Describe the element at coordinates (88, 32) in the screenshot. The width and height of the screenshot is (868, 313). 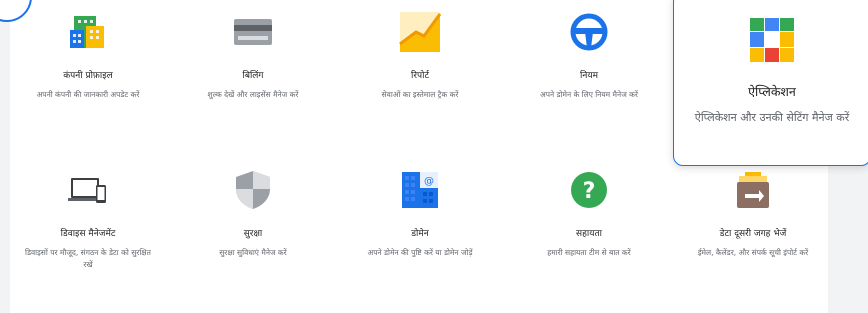
I see `building-icon` at that location.